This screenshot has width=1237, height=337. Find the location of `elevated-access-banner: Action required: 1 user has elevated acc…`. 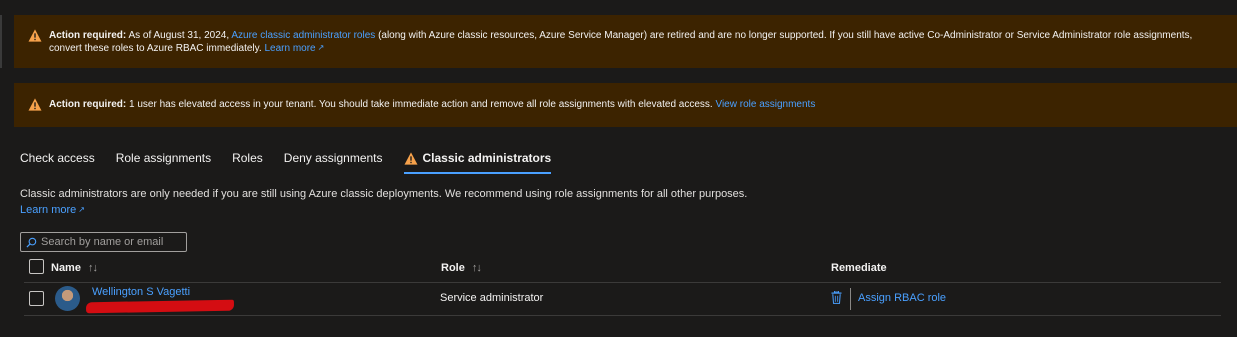

elevated-access-banner: Action required: 1 user has elevated acc… is located at coordinates (625, 105).